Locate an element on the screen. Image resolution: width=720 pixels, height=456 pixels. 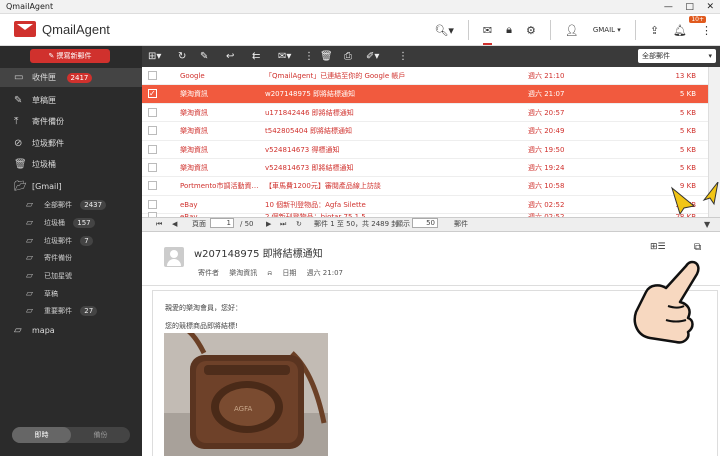
brand: QmailAgent is located at coordinates (62, 29).